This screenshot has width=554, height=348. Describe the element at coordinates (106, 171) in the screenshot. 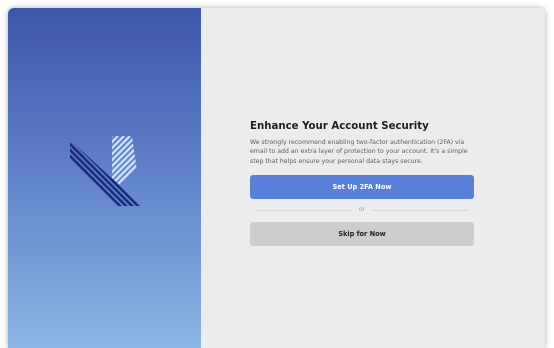

I see `striped-m-logo-icon` at that location.